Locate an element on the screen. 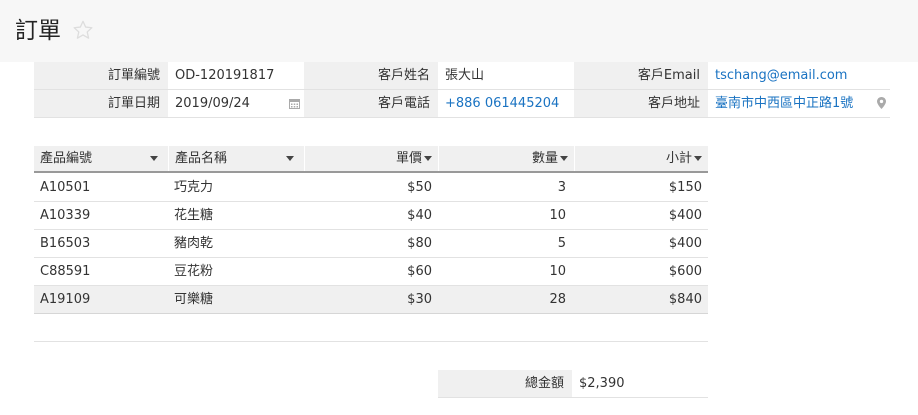 The height and width of the screenshot is (415, 918). table-row: A19109 可樂糖 $30 28 $840 is located at coordinates (371, 300).